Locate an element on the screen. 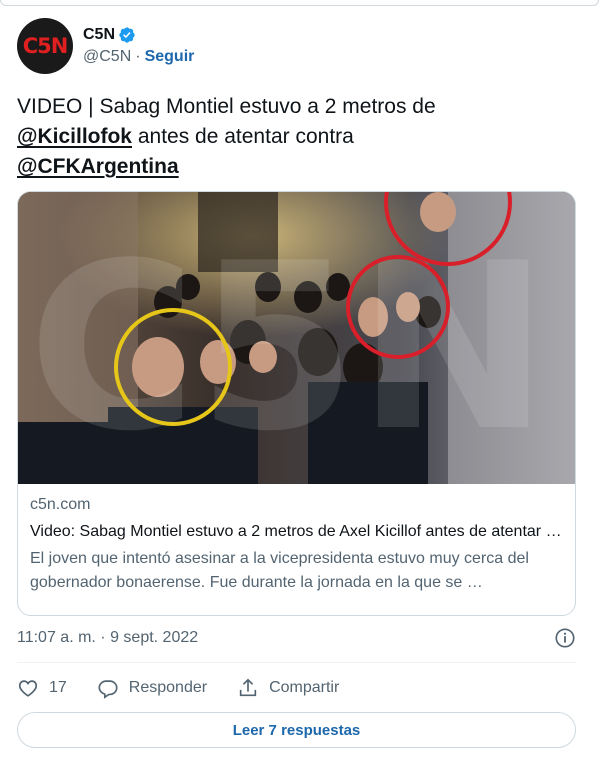 The height and width of the screenshot is (761, 599). tweet-header: C5N C5N @C5N · Seguir is located at coordinates (105, 46).